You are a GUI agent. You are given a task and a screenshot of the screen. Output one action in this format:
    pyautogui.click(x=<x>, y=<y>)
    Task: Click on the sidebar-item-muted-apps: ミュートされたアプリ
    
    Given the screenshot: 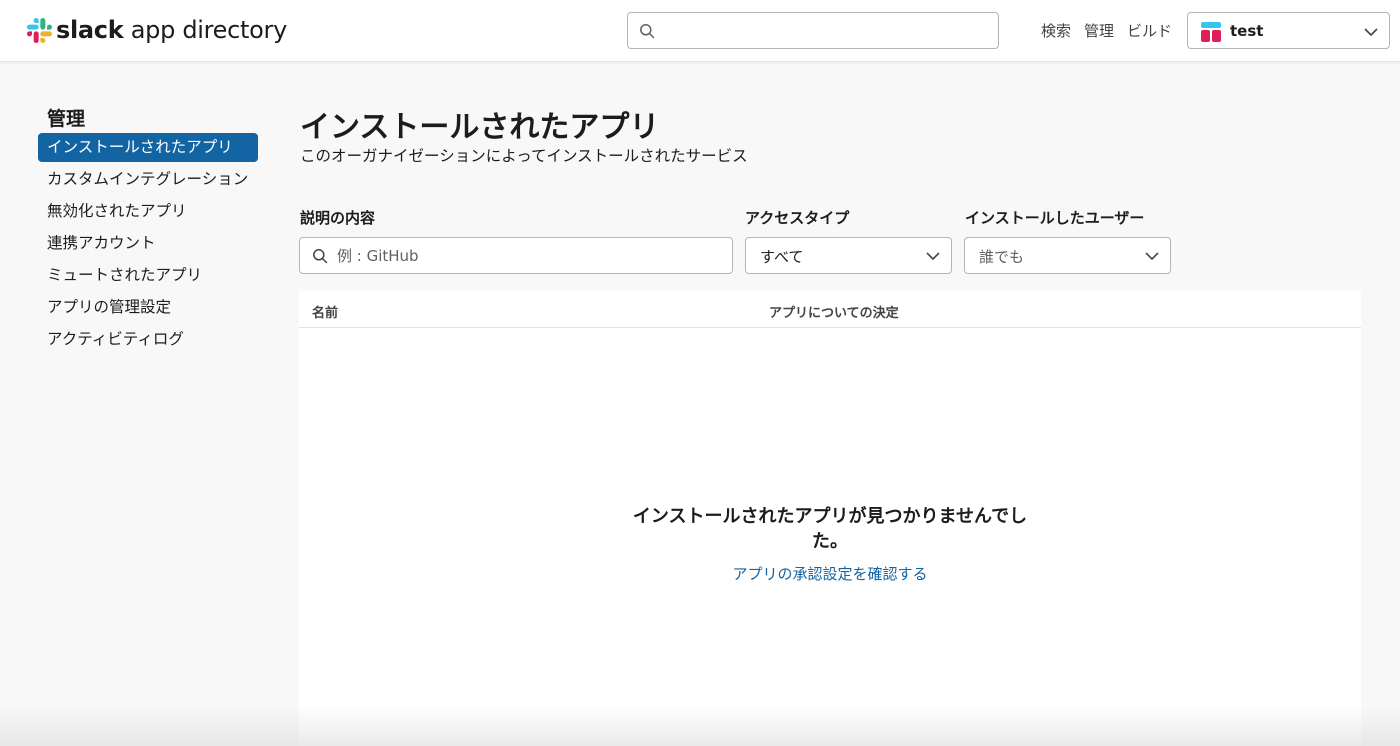 What is the action you would take?
    pyautogui.click(x=149, y=275)
    